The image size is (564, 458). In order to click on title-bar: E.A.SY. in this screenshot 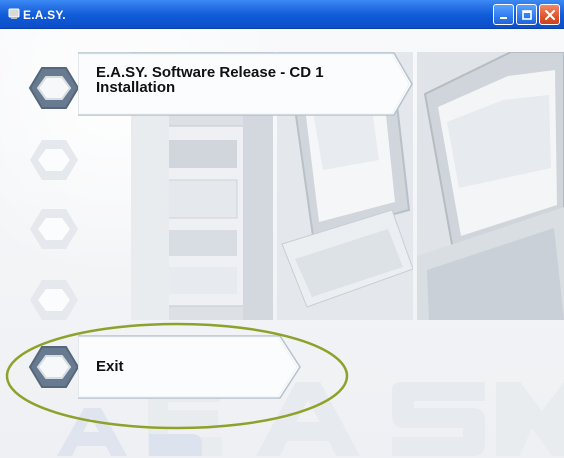, I will do `click(282, 14)`.